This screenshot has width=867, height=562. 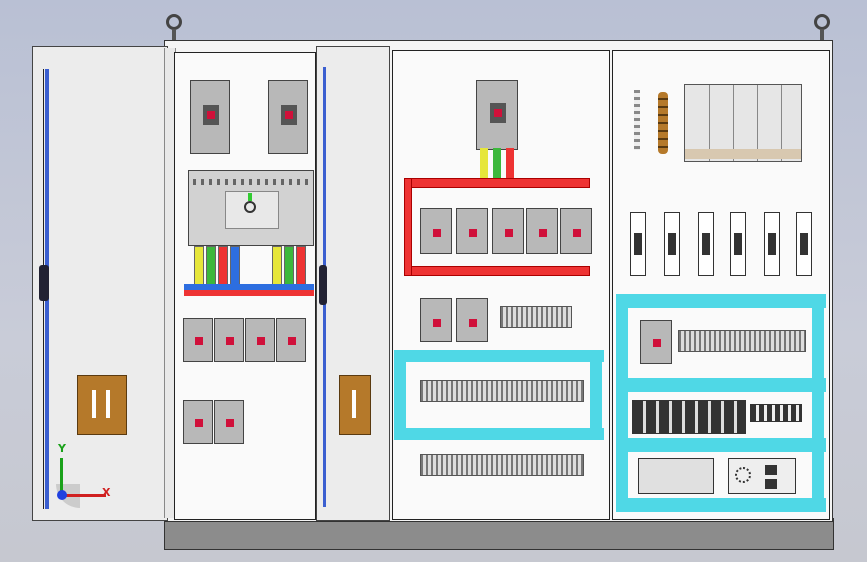 I want to click on xyz-triad-icon: Y X, so click(x=81, y=475).